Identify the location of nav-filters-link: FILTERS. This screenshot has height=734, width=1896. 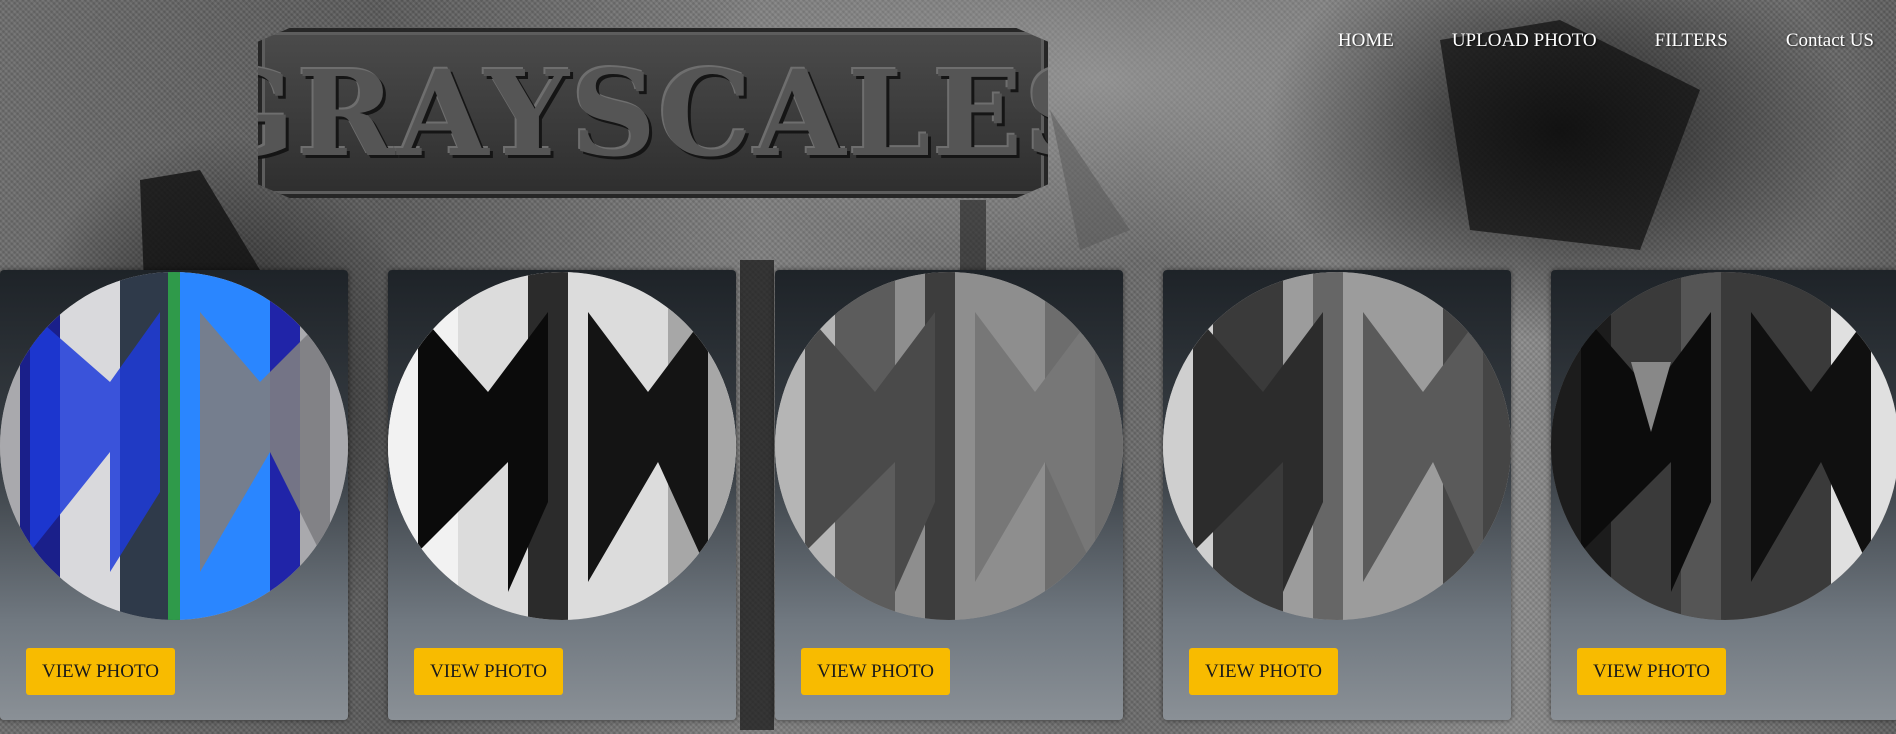
(1691, 41).